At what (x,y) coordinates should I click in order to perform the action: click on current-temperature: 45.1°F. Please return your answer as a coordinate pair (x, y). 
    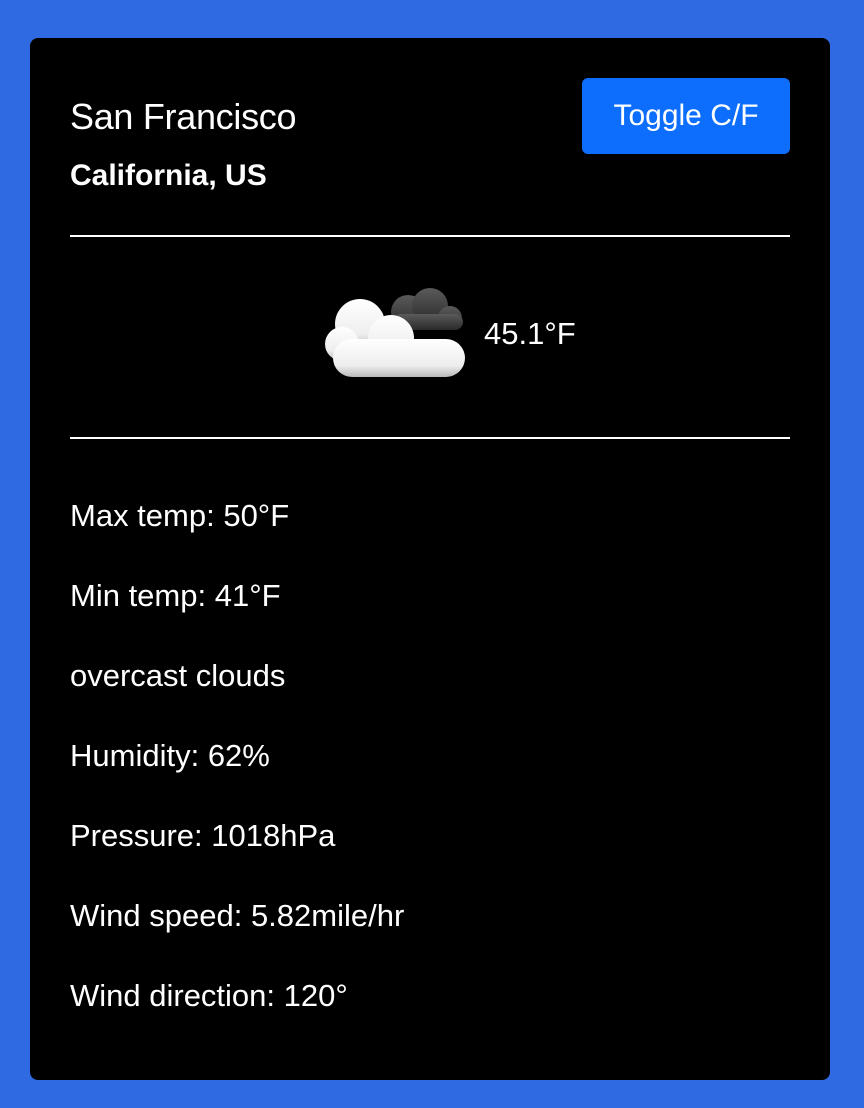
    Looking at the image, I should click on (530, 333).